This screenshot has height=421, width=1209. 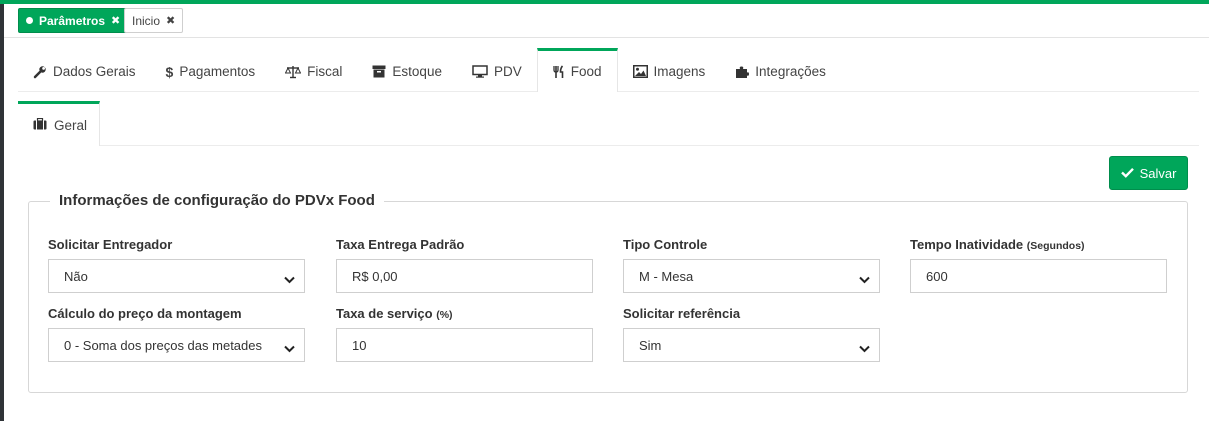 I want to click on sub-tabs: Geral, so click(x=608, y=123).